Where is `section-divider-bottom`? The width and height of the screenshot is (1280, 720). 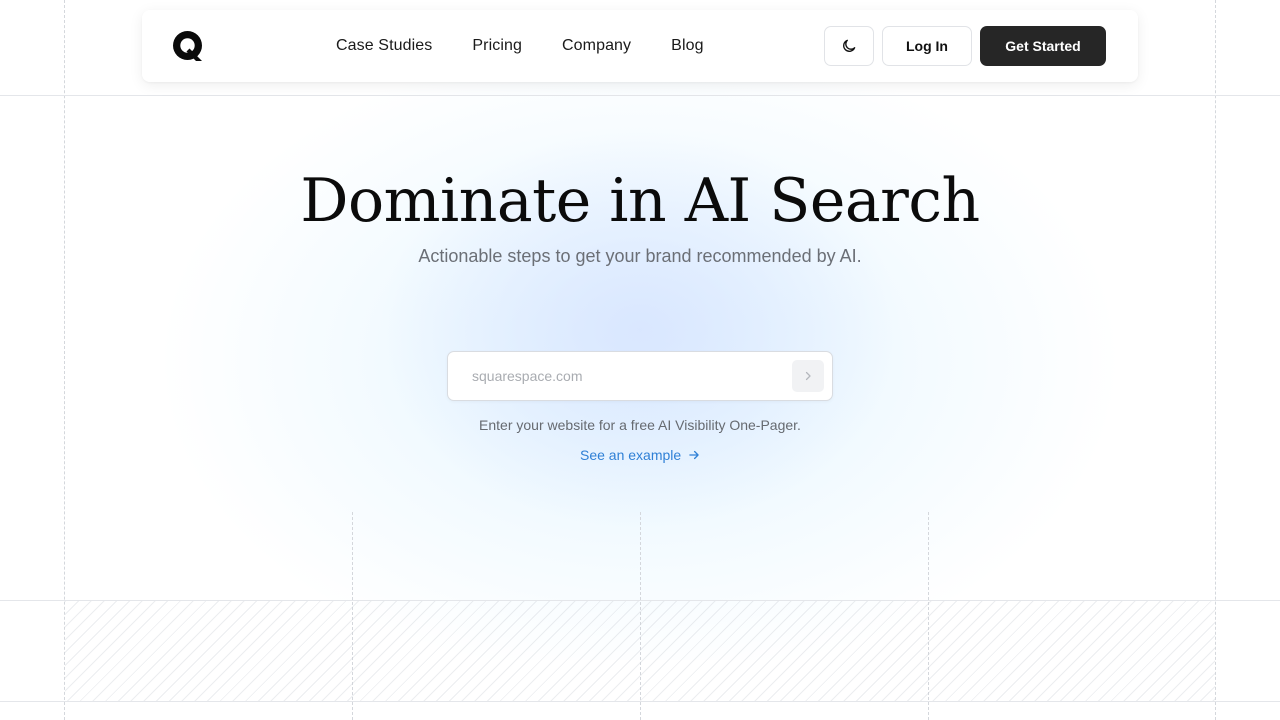
section-divider-bottom is located at coordinates (640, 701).